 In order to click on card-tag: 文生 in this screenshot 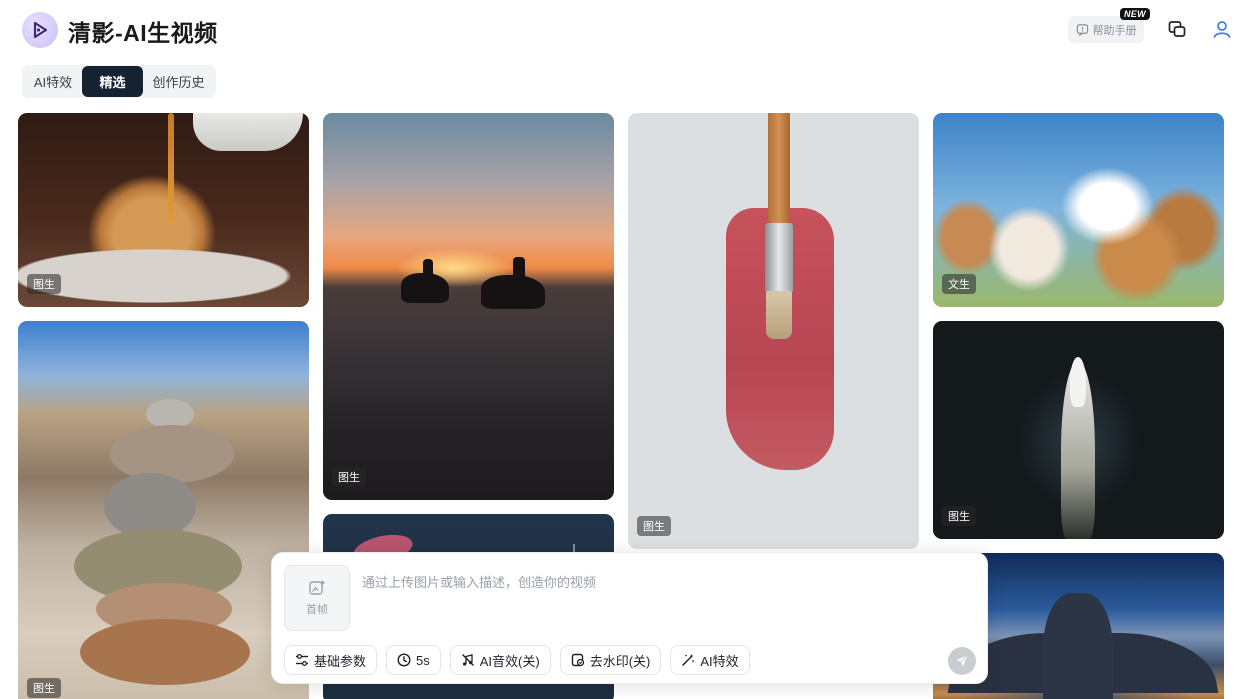, I will do `click(959, 284)`.